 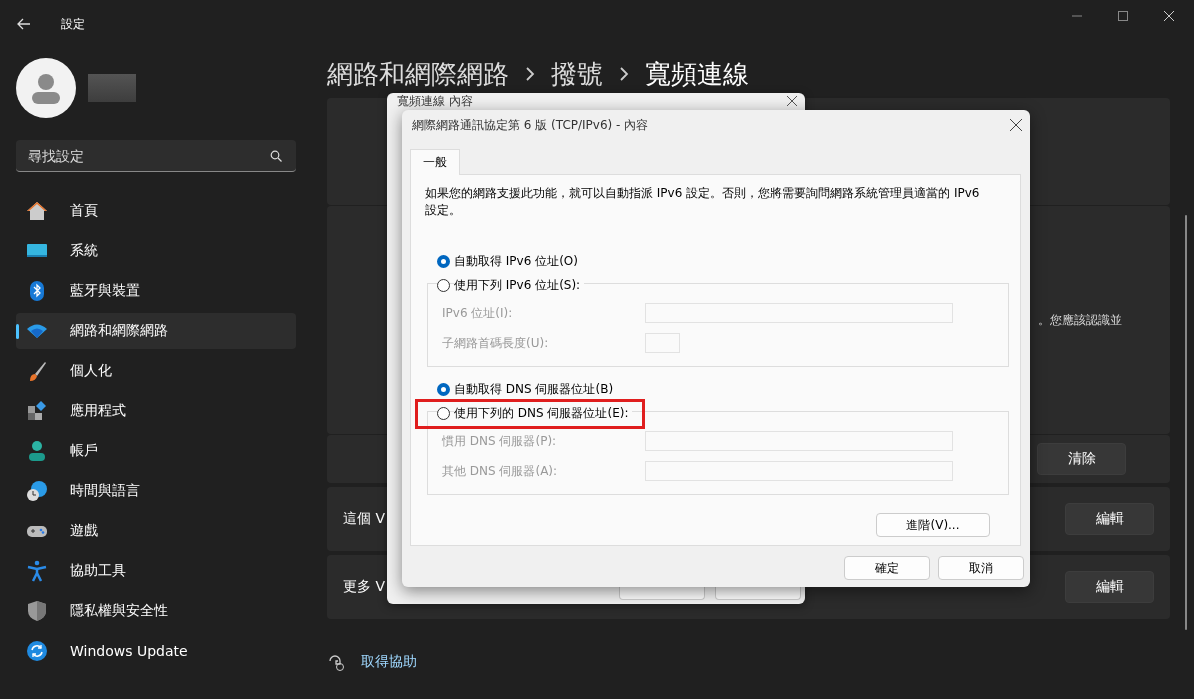 I want to click on radio-label: 使用下列的 DNS 伺服器位址(E):, so click(x=543, y=413).